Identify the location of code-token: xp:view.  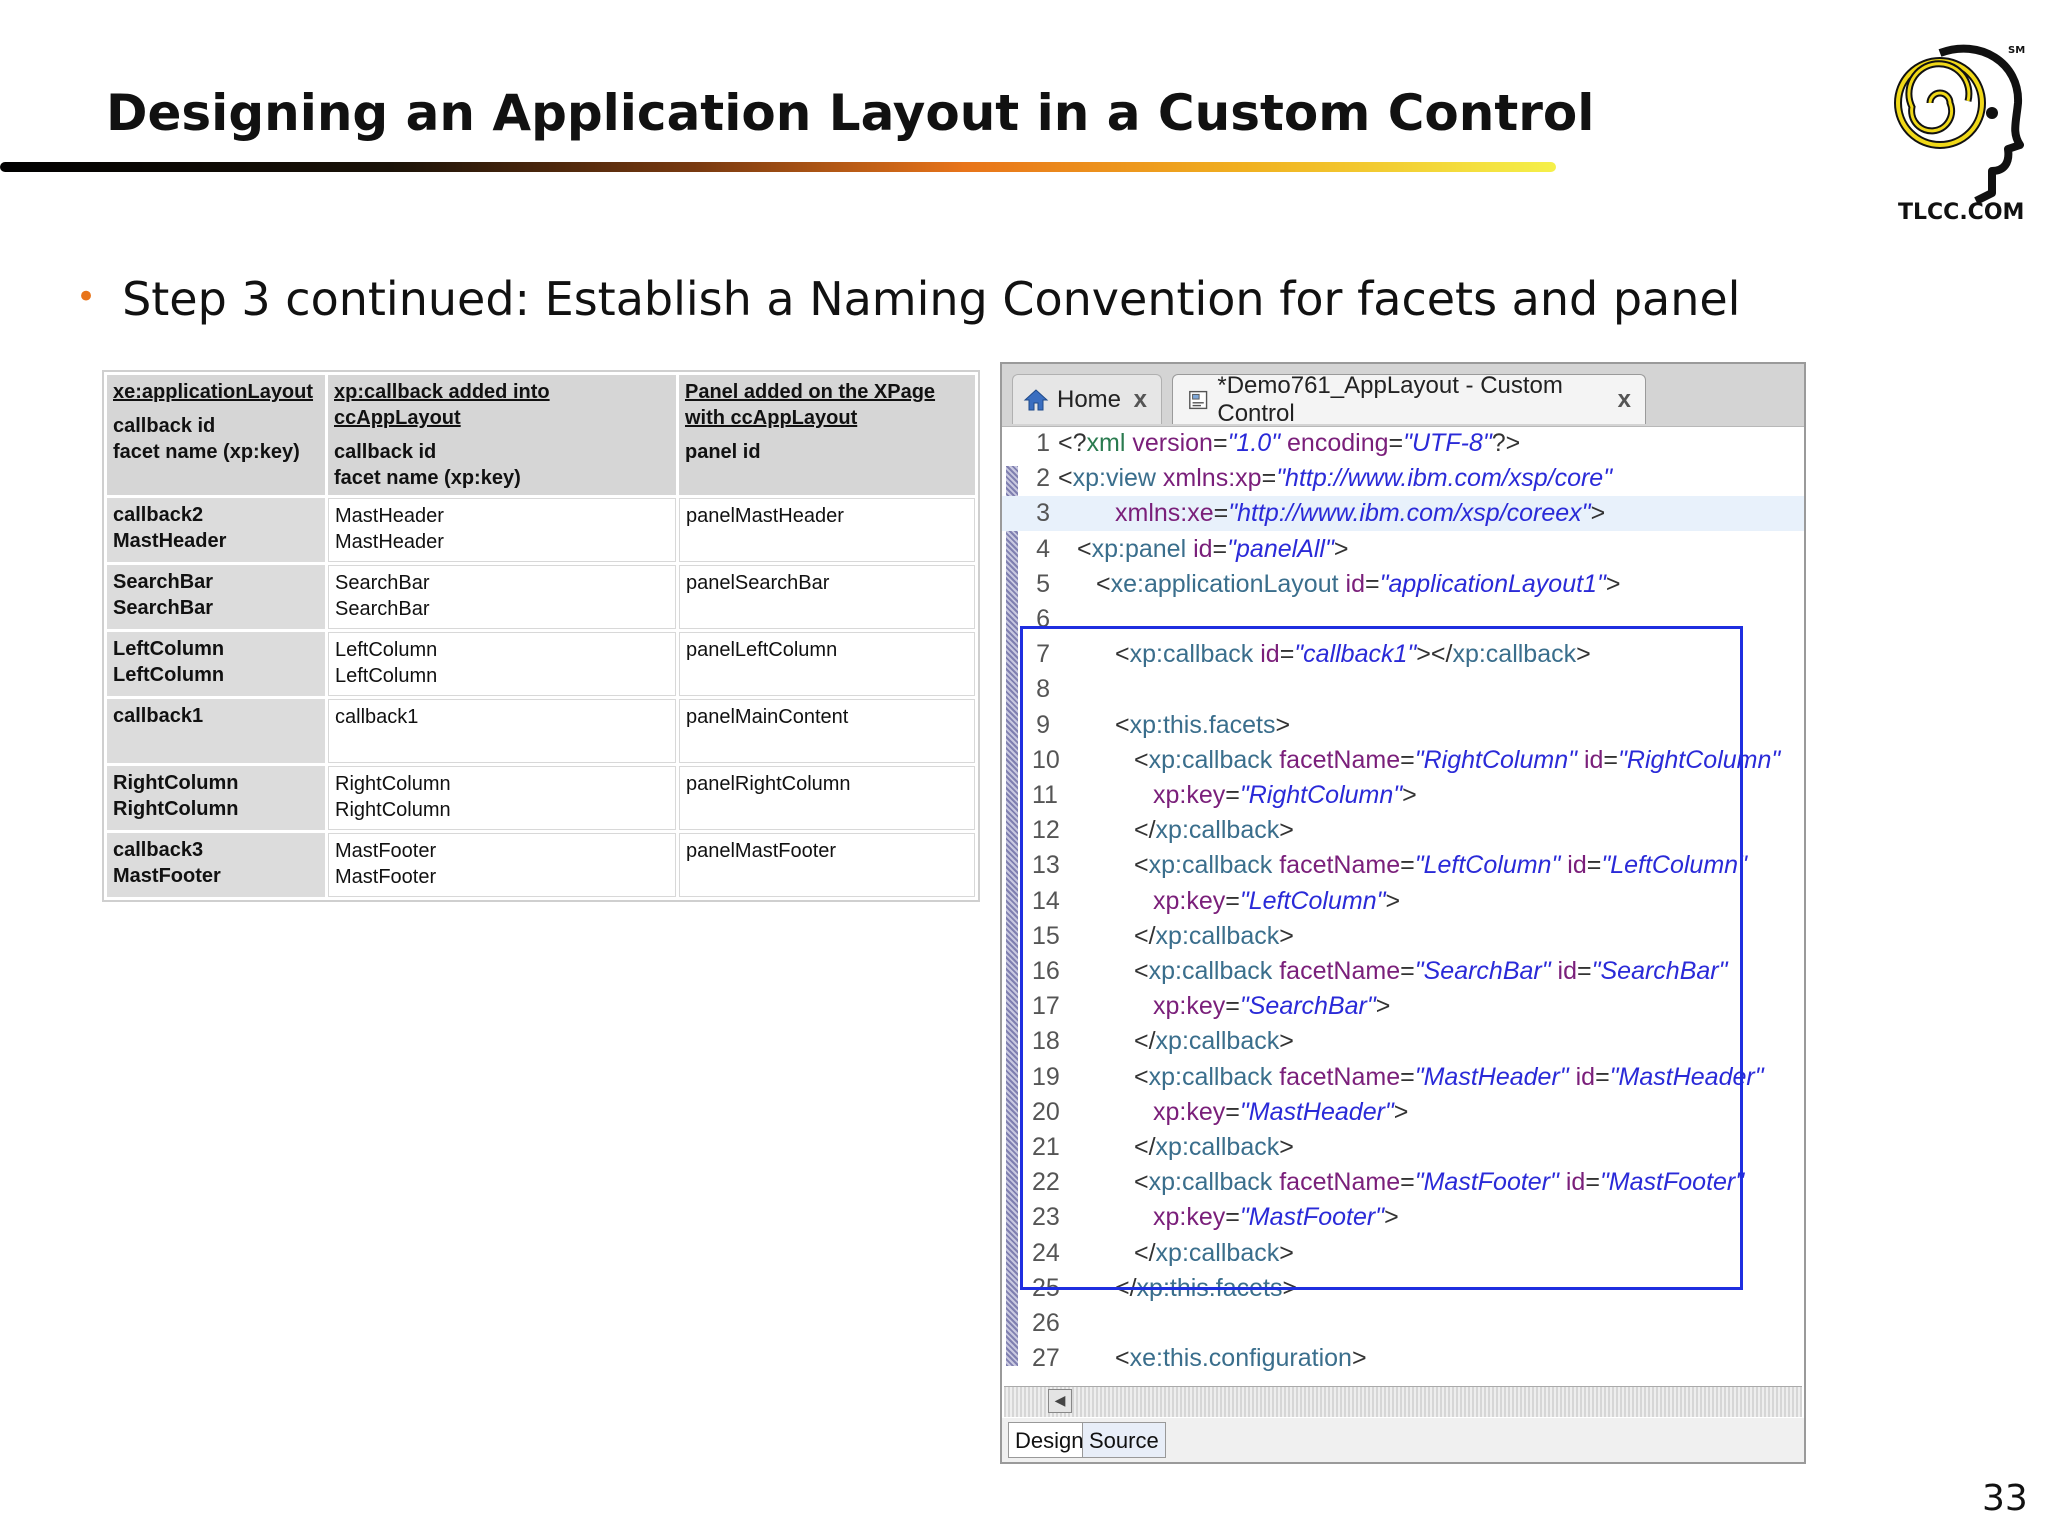
(1114, 478).